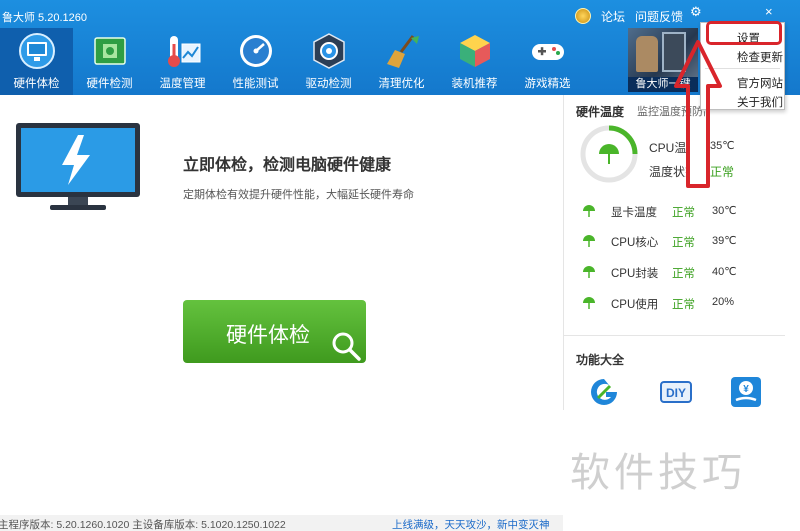 The height and width of the screenshot is (531, 800). What do you see at coordinates (401, 84) in the screenshot?
I see `nav-label: 清理优化` at bounding box center [401, 84].